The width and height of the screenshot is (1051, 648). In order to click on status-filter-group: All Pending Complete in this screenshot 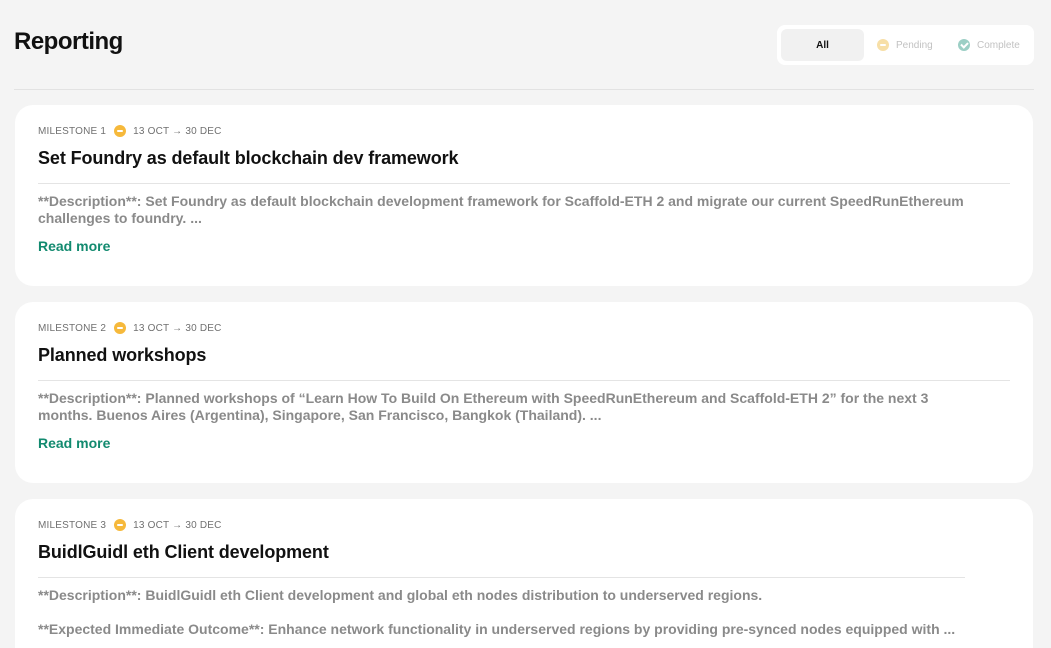, I will do `click(905, 45)`.